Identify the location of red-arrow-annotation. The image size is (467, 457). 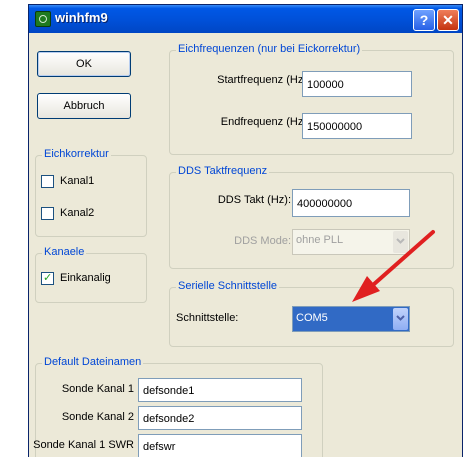
(393, 266).